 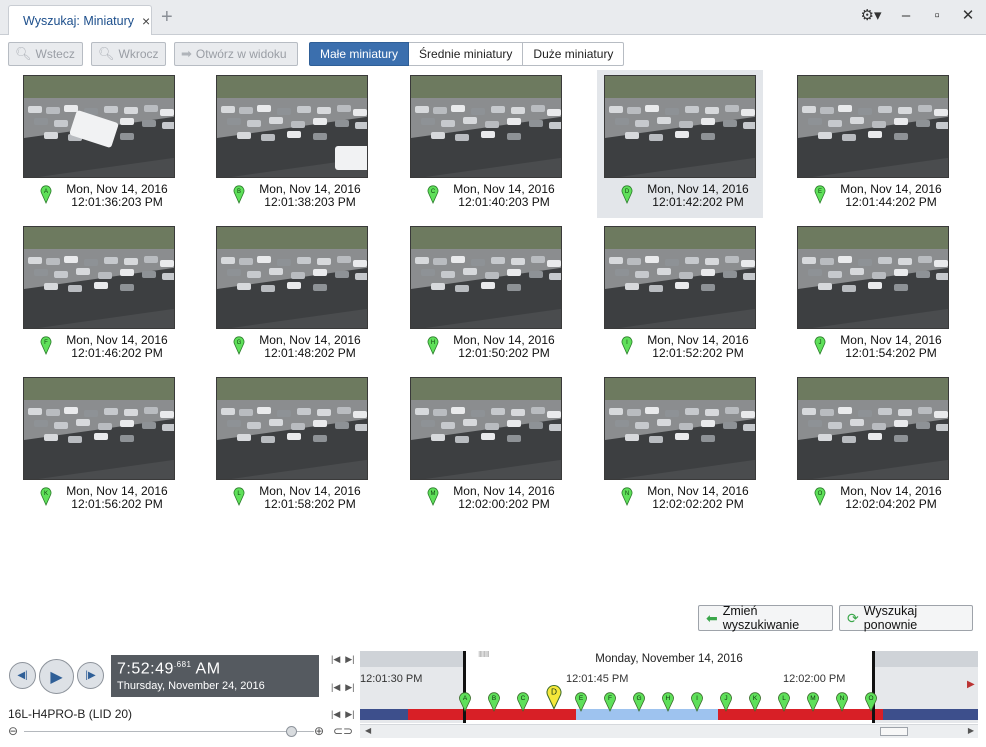 I want to click on medium-thumbnails-button: Średnie miniatury, so click(x=466, y=54).